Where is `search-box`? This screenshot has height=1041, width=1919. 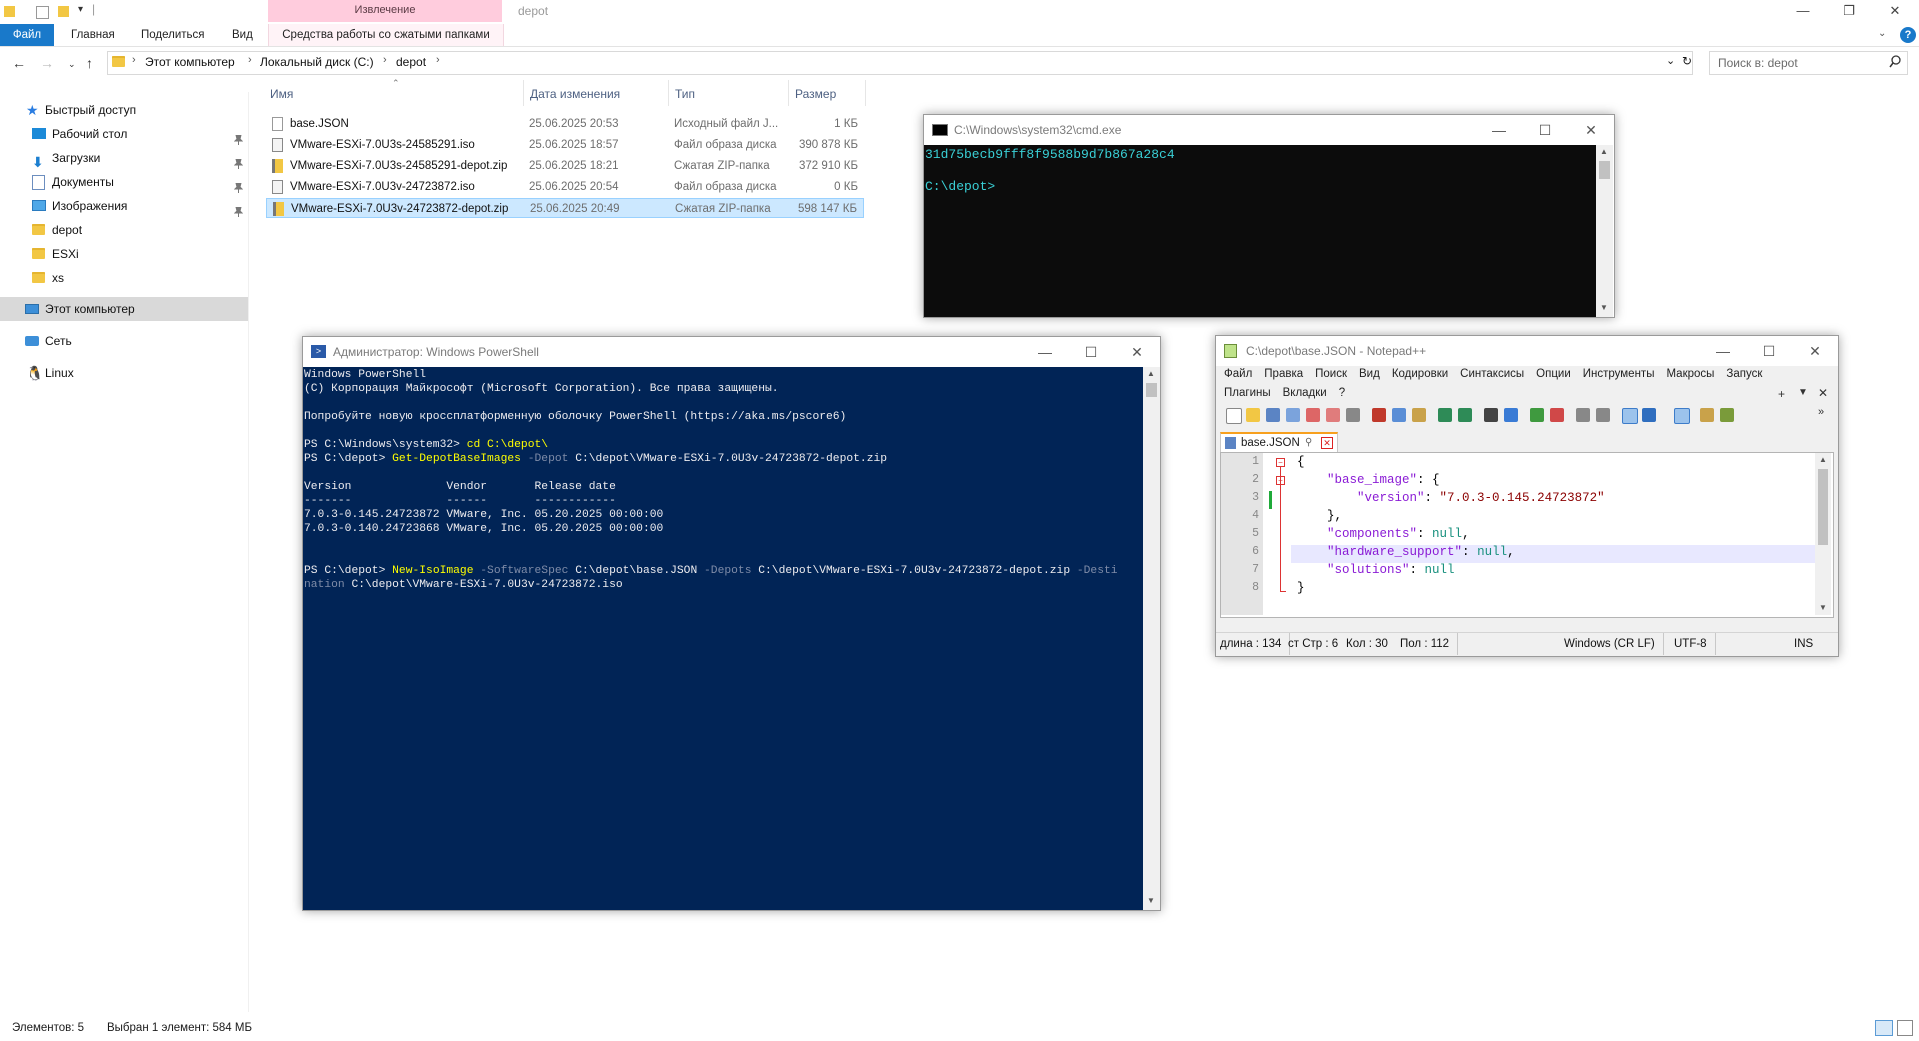 search-box is located at coordinates (1808, 63).